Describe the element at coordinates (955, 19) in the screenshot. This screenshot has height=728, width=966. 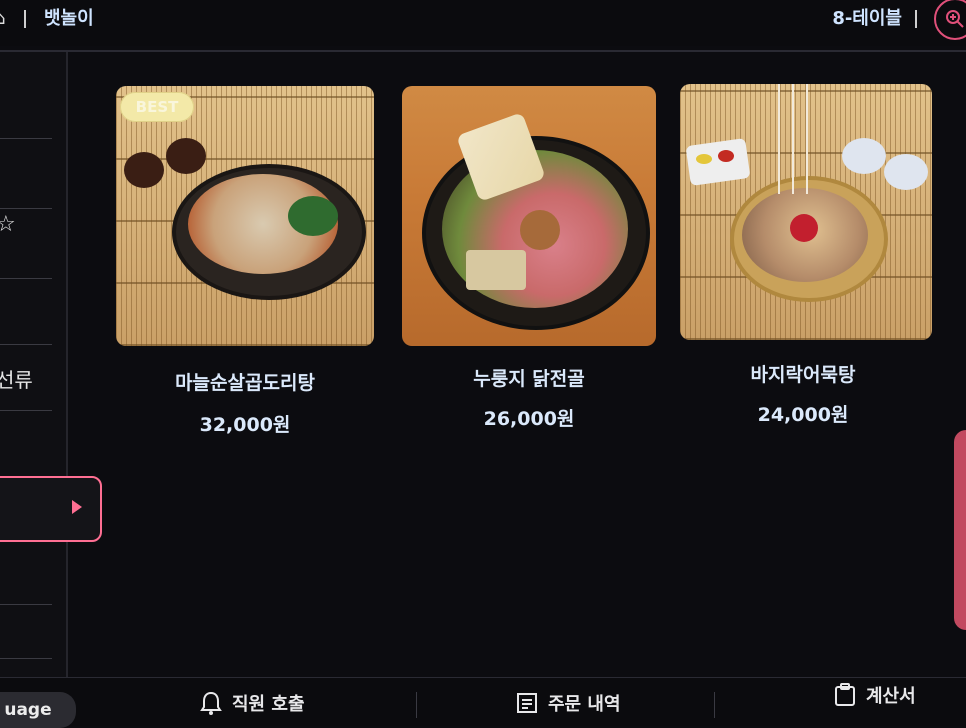
I see `zoom-in-icon` at that location.